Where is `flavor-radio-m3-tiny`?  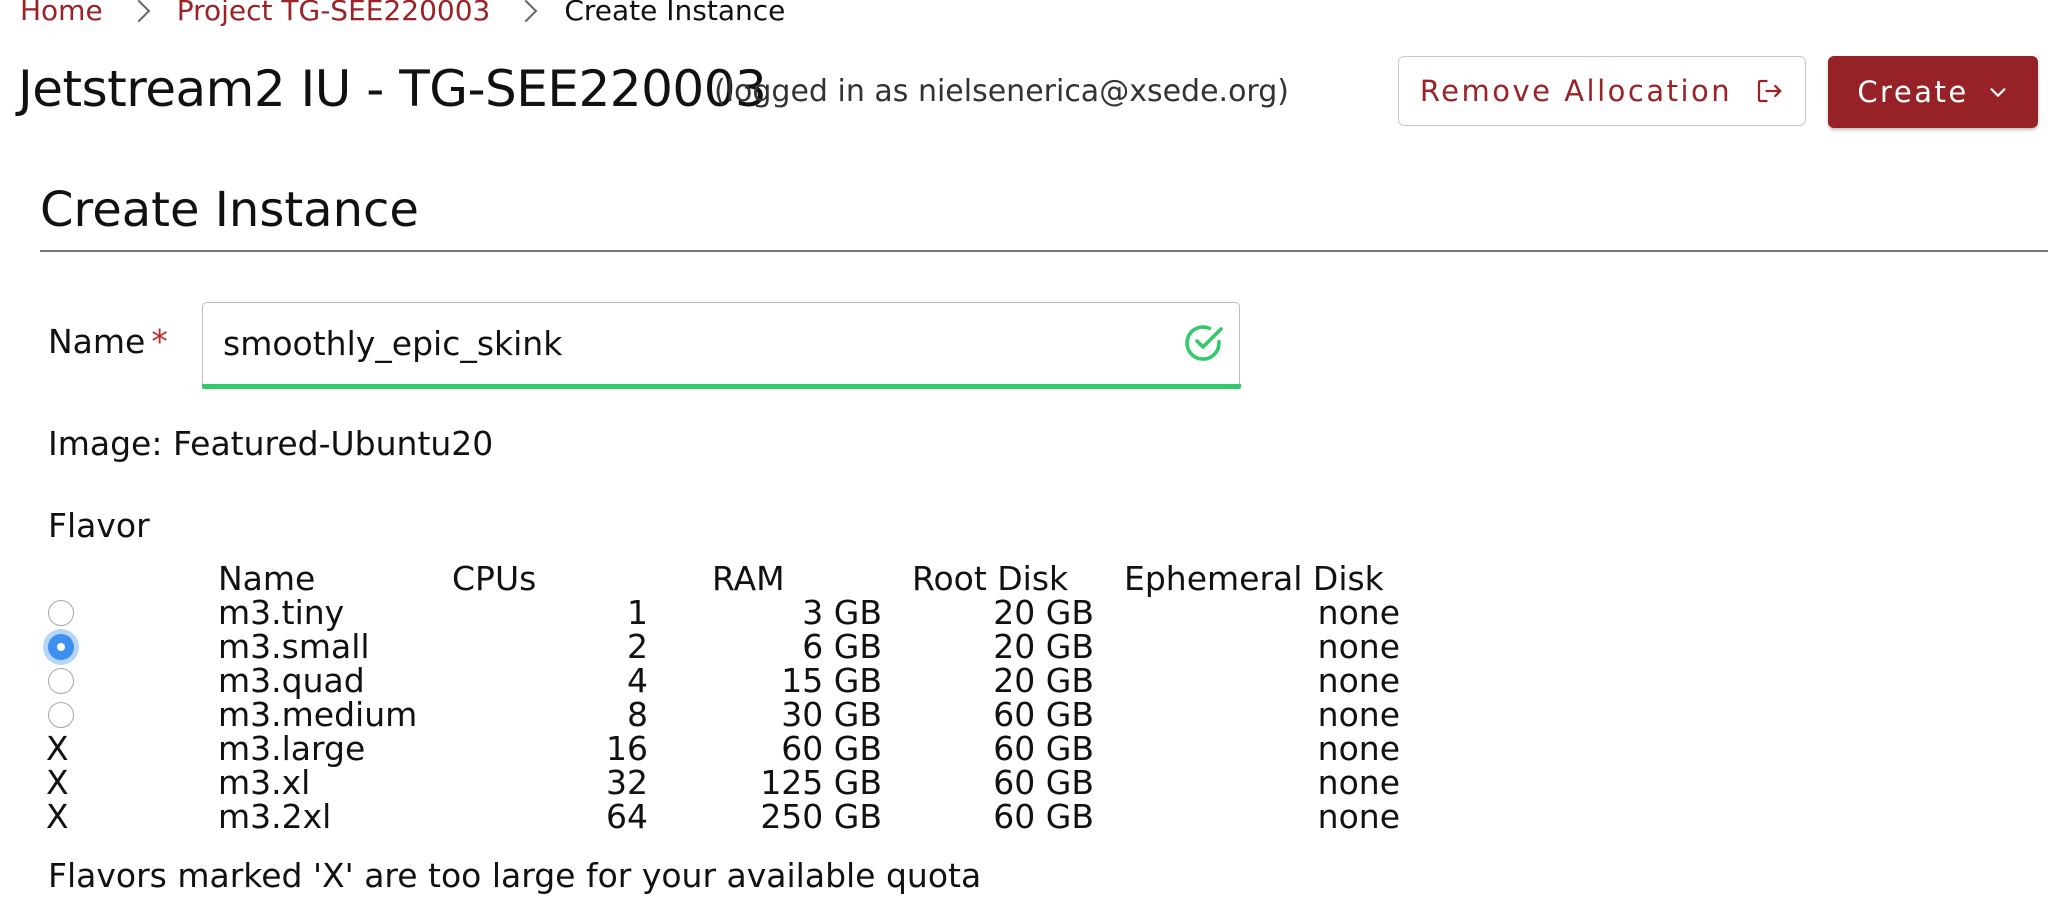 flavor-radio-m3-tiny is located at coordinates (61, 612).